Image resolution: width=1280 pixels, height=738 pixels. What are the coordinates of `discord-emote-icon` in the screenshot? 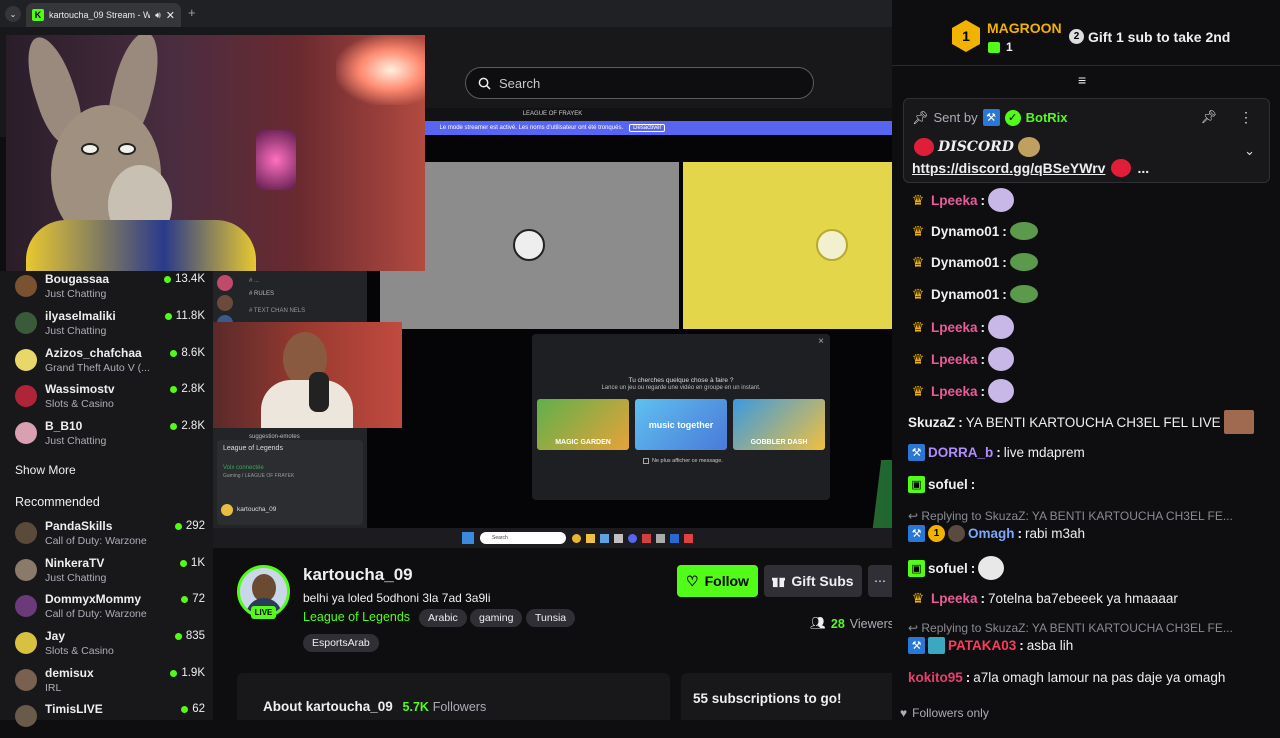 It's located at (1121, 168).